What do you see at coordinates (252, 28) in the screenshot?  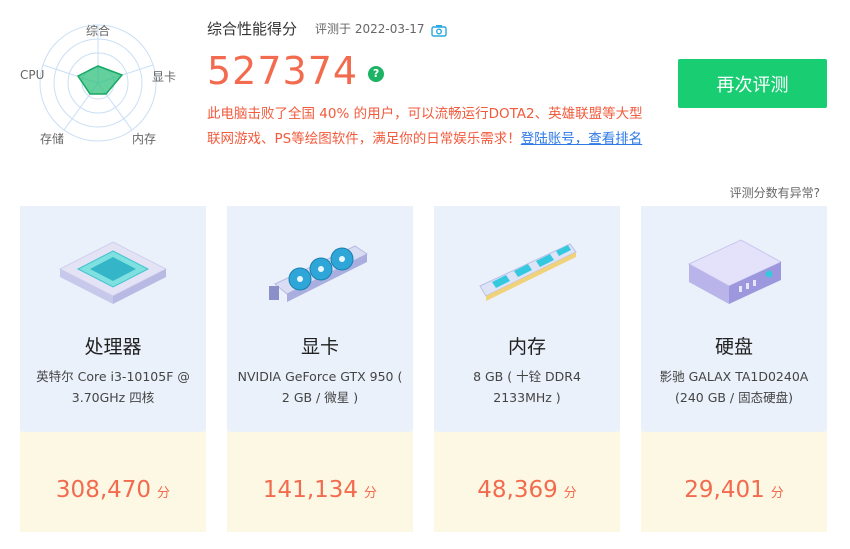 I see `summary-title: 综合性能得分` at bounding box center [252, 28].